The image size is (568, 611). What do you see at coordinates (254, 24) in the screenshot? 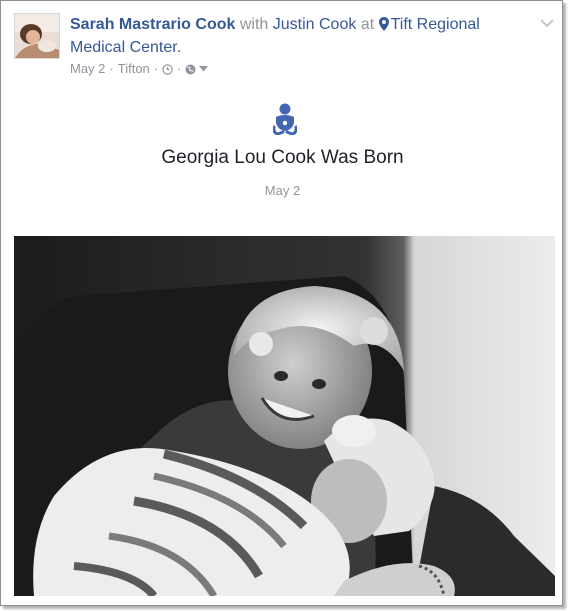
I see `with-text: with` at bounding box center [254, 24].